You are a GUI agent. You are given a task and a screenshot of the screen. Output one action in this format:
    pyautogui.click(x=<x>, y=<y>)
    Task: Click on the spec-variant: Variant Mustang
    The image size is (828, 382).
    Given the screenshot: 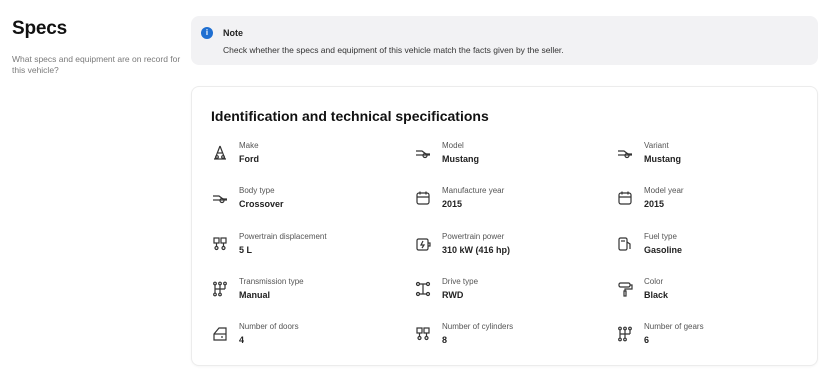 What is the action you would take?
    pyautogui.click(x=711, y=158)
    